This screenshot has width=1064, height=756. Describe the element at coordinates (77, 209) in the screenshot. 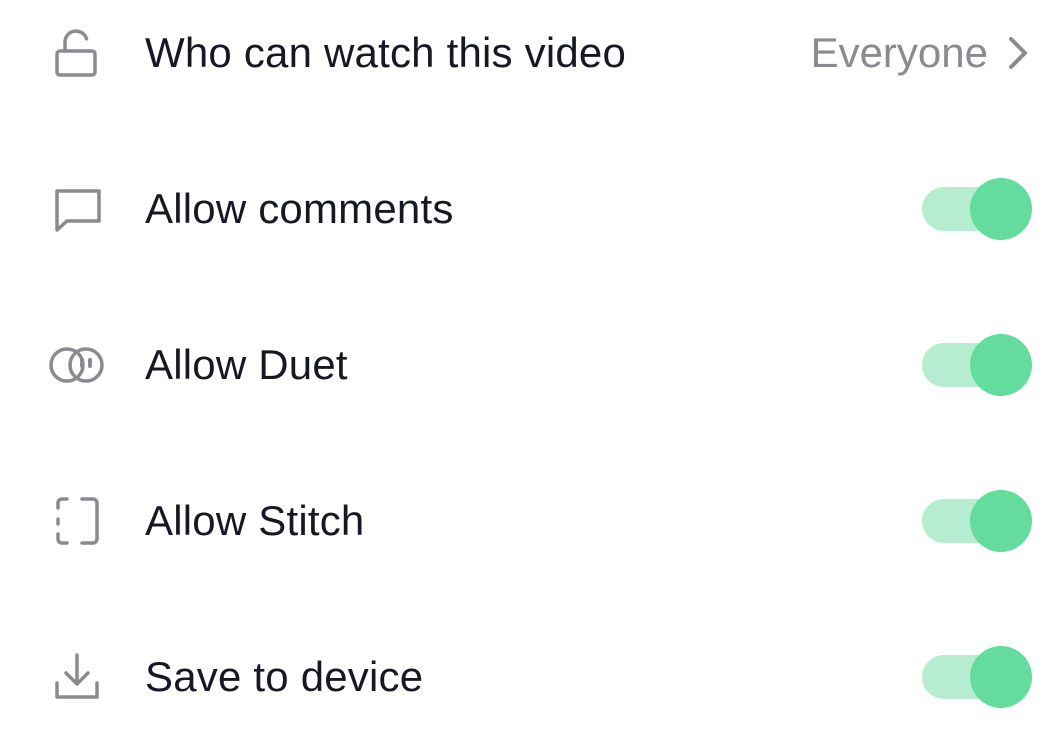

I see `comment-icon` at that location.